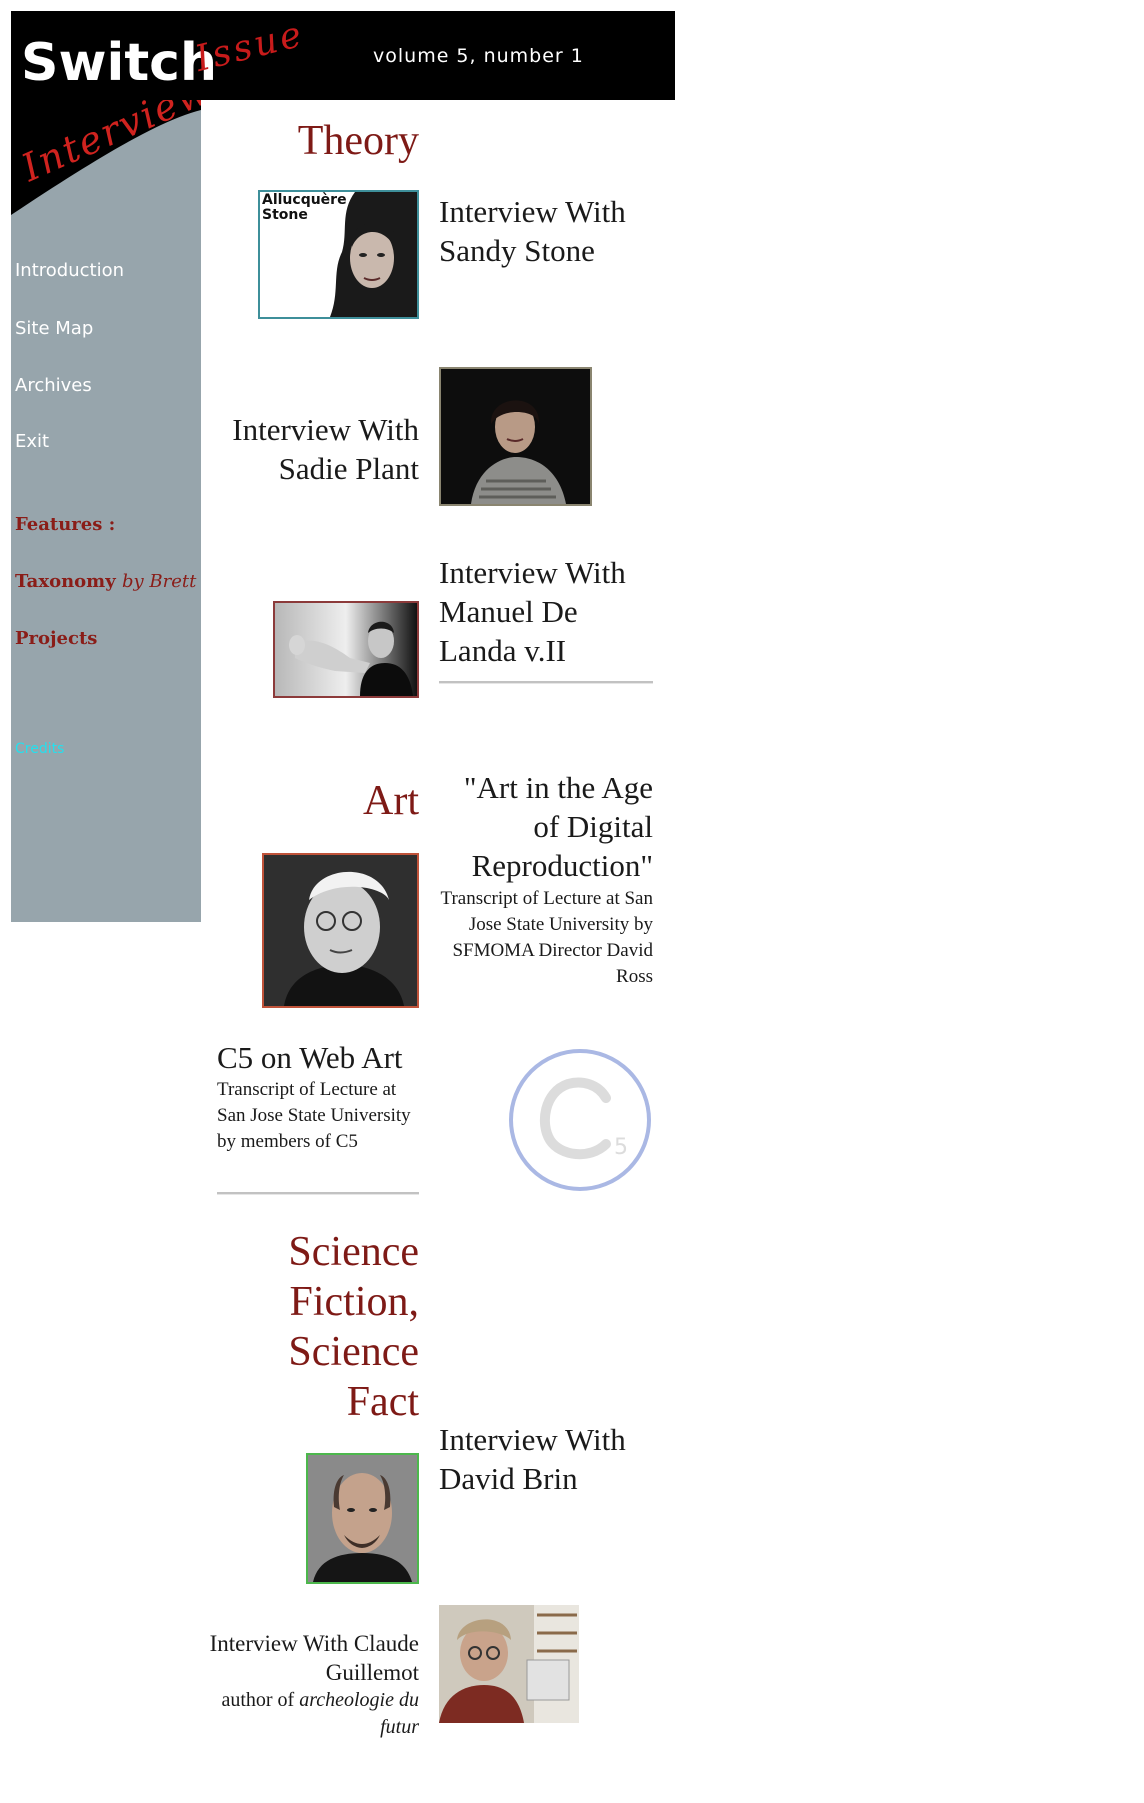  What do you see at coordinates (309, 1658) in the screenshot?
I see `claude-guillemot-link: Interview With Claude Guillemot` at bounding box center [309, 1658].